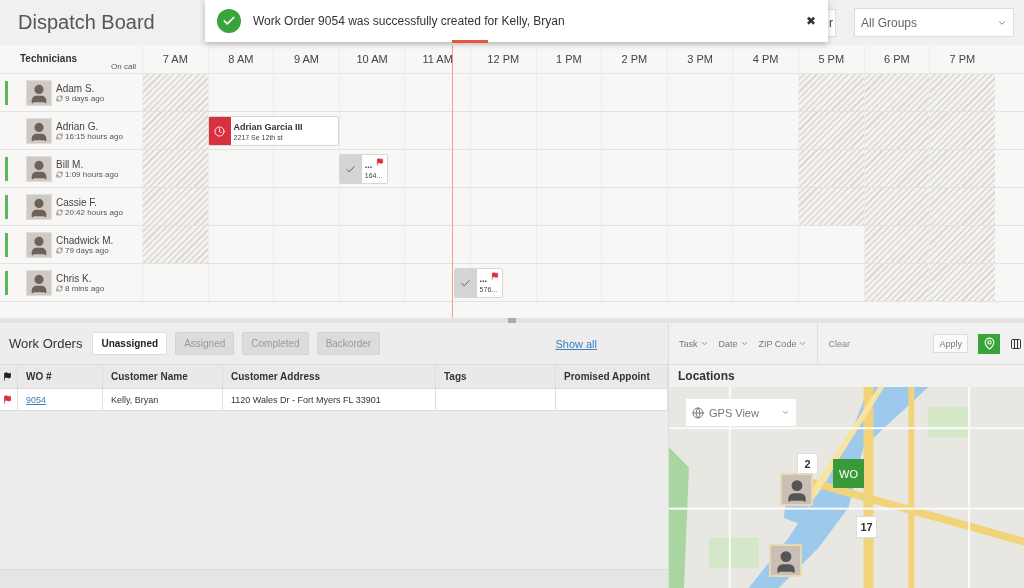  Describe the element at coordinates (123, 66) in the screenshot. I see `column-heading: On call` at that location.